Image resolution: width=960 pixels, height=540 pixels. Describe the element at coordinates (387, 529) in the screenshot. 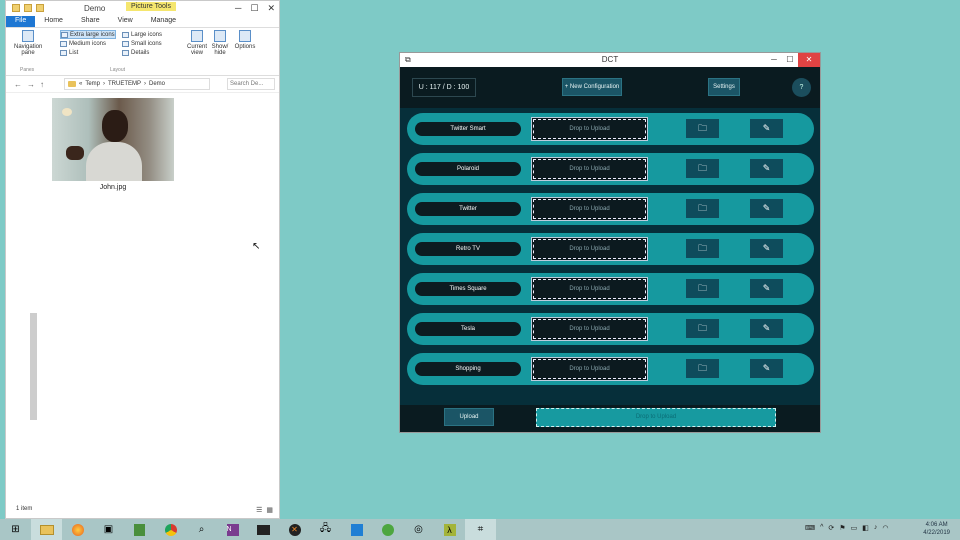

I see `green-app-icon` at that location.